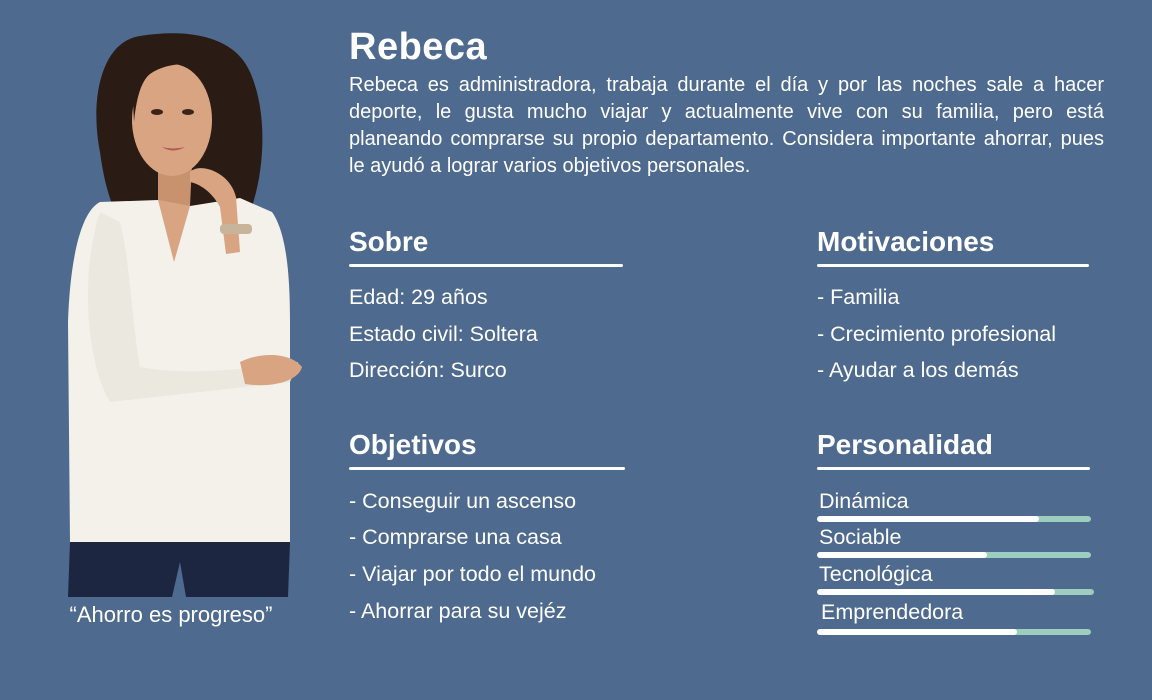 This screenshot has width=1152, height=700. What do you see at coordinates (918, 370) in the screenshot?
I see `motivaciones-item: - Ayudar a los demás` at bounding box center [918, 370].